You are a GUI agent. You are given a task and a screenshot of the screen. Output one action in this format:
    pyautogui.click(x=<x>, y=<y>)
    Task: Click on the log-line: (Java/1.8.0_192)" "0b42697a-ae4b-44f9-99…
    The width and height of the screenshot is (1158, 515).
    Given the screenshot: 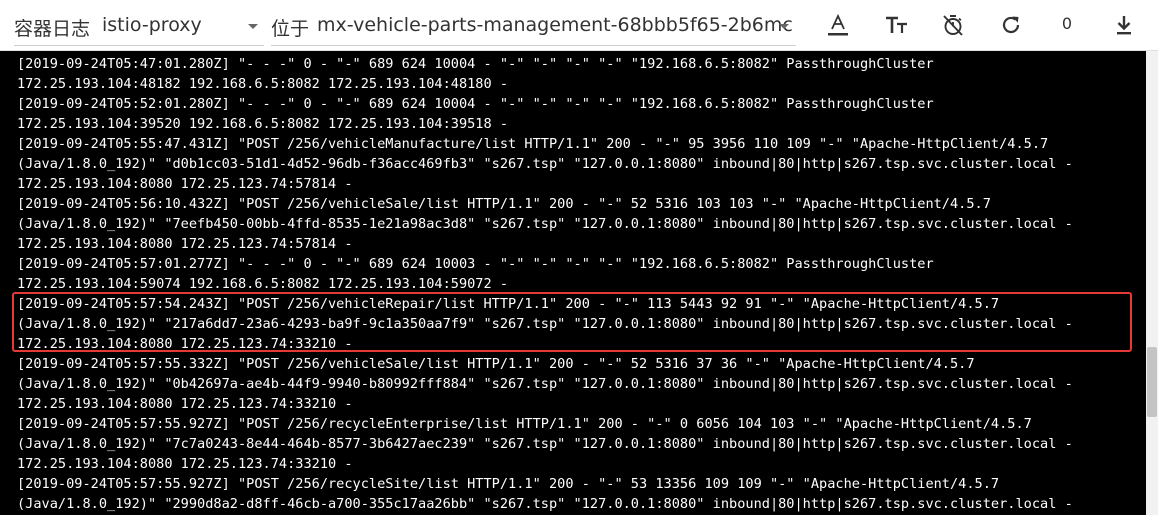 What is the action you would take?
    pyautogui.click(x=545, y=384)
    